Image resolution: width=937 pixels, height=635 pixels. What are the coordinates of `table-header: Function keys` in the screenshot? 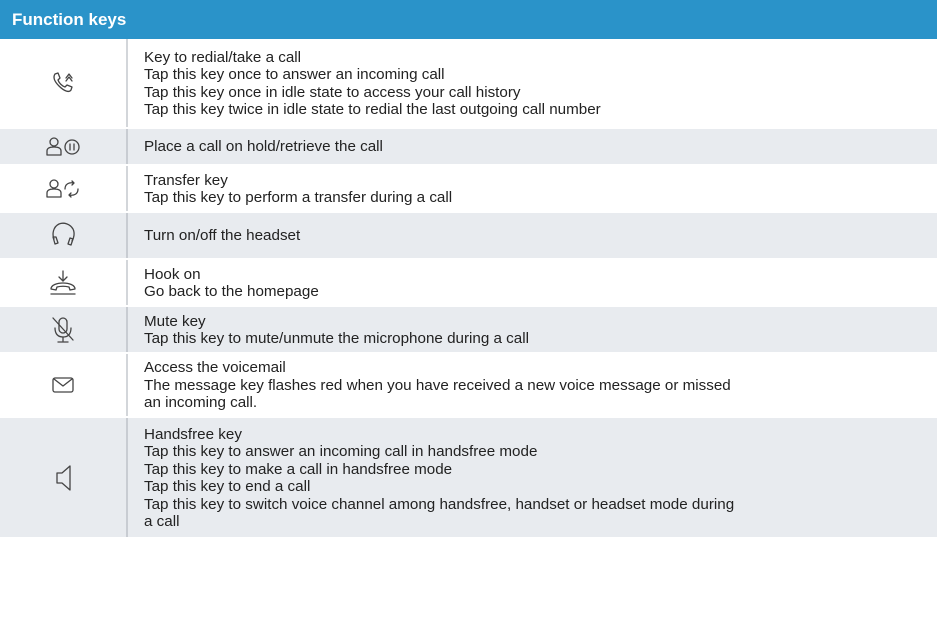 It's located at (468, 19).